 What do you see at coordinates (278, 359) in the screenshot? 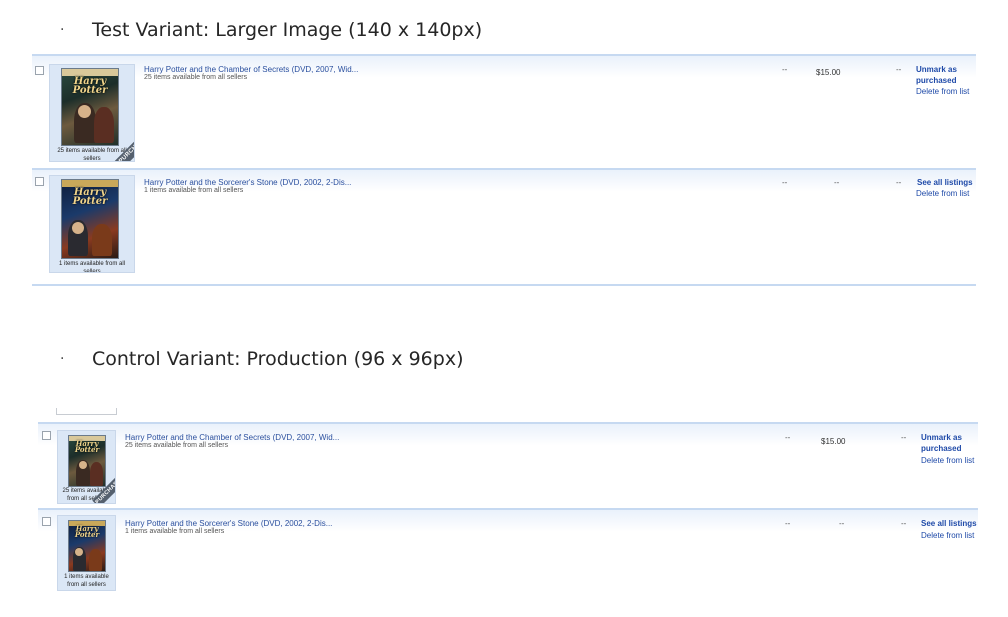
I see `control-variant-title: Control Variant: Production (96 x 96px)` at bounding box center [278, 359].